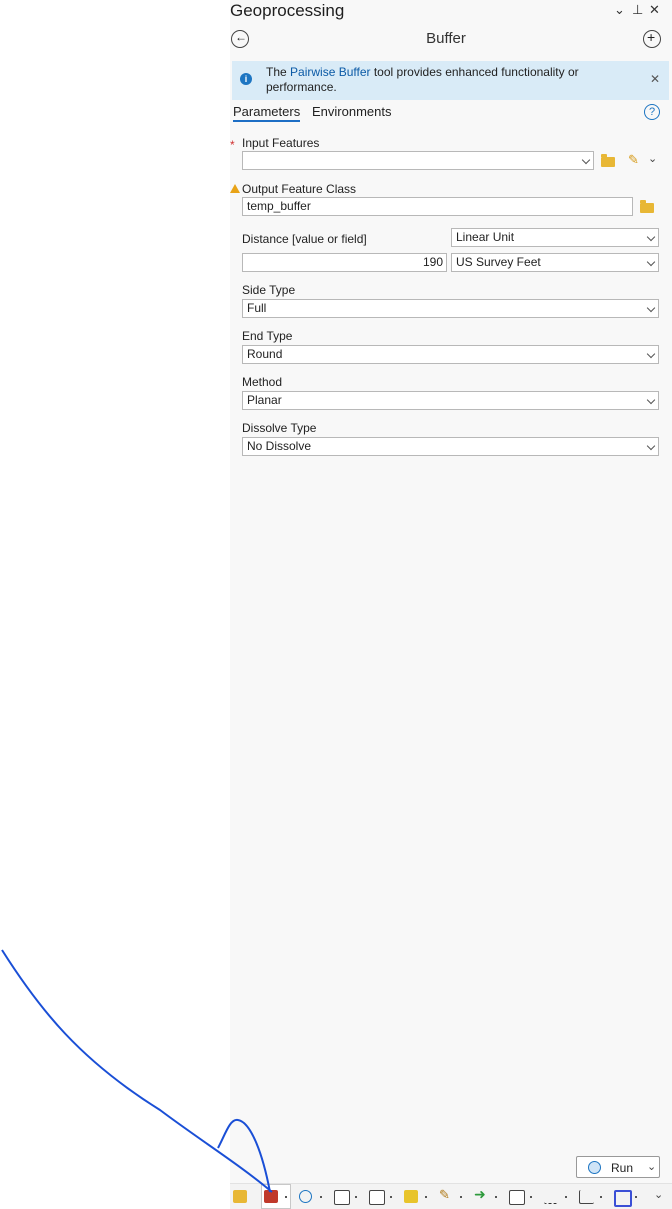 This screenshot has width=672, height=1209. What do you see at coordinates (137, 1071) in the screenshot?
I see `annotation-arrow` at bounding box center [137, 1071].